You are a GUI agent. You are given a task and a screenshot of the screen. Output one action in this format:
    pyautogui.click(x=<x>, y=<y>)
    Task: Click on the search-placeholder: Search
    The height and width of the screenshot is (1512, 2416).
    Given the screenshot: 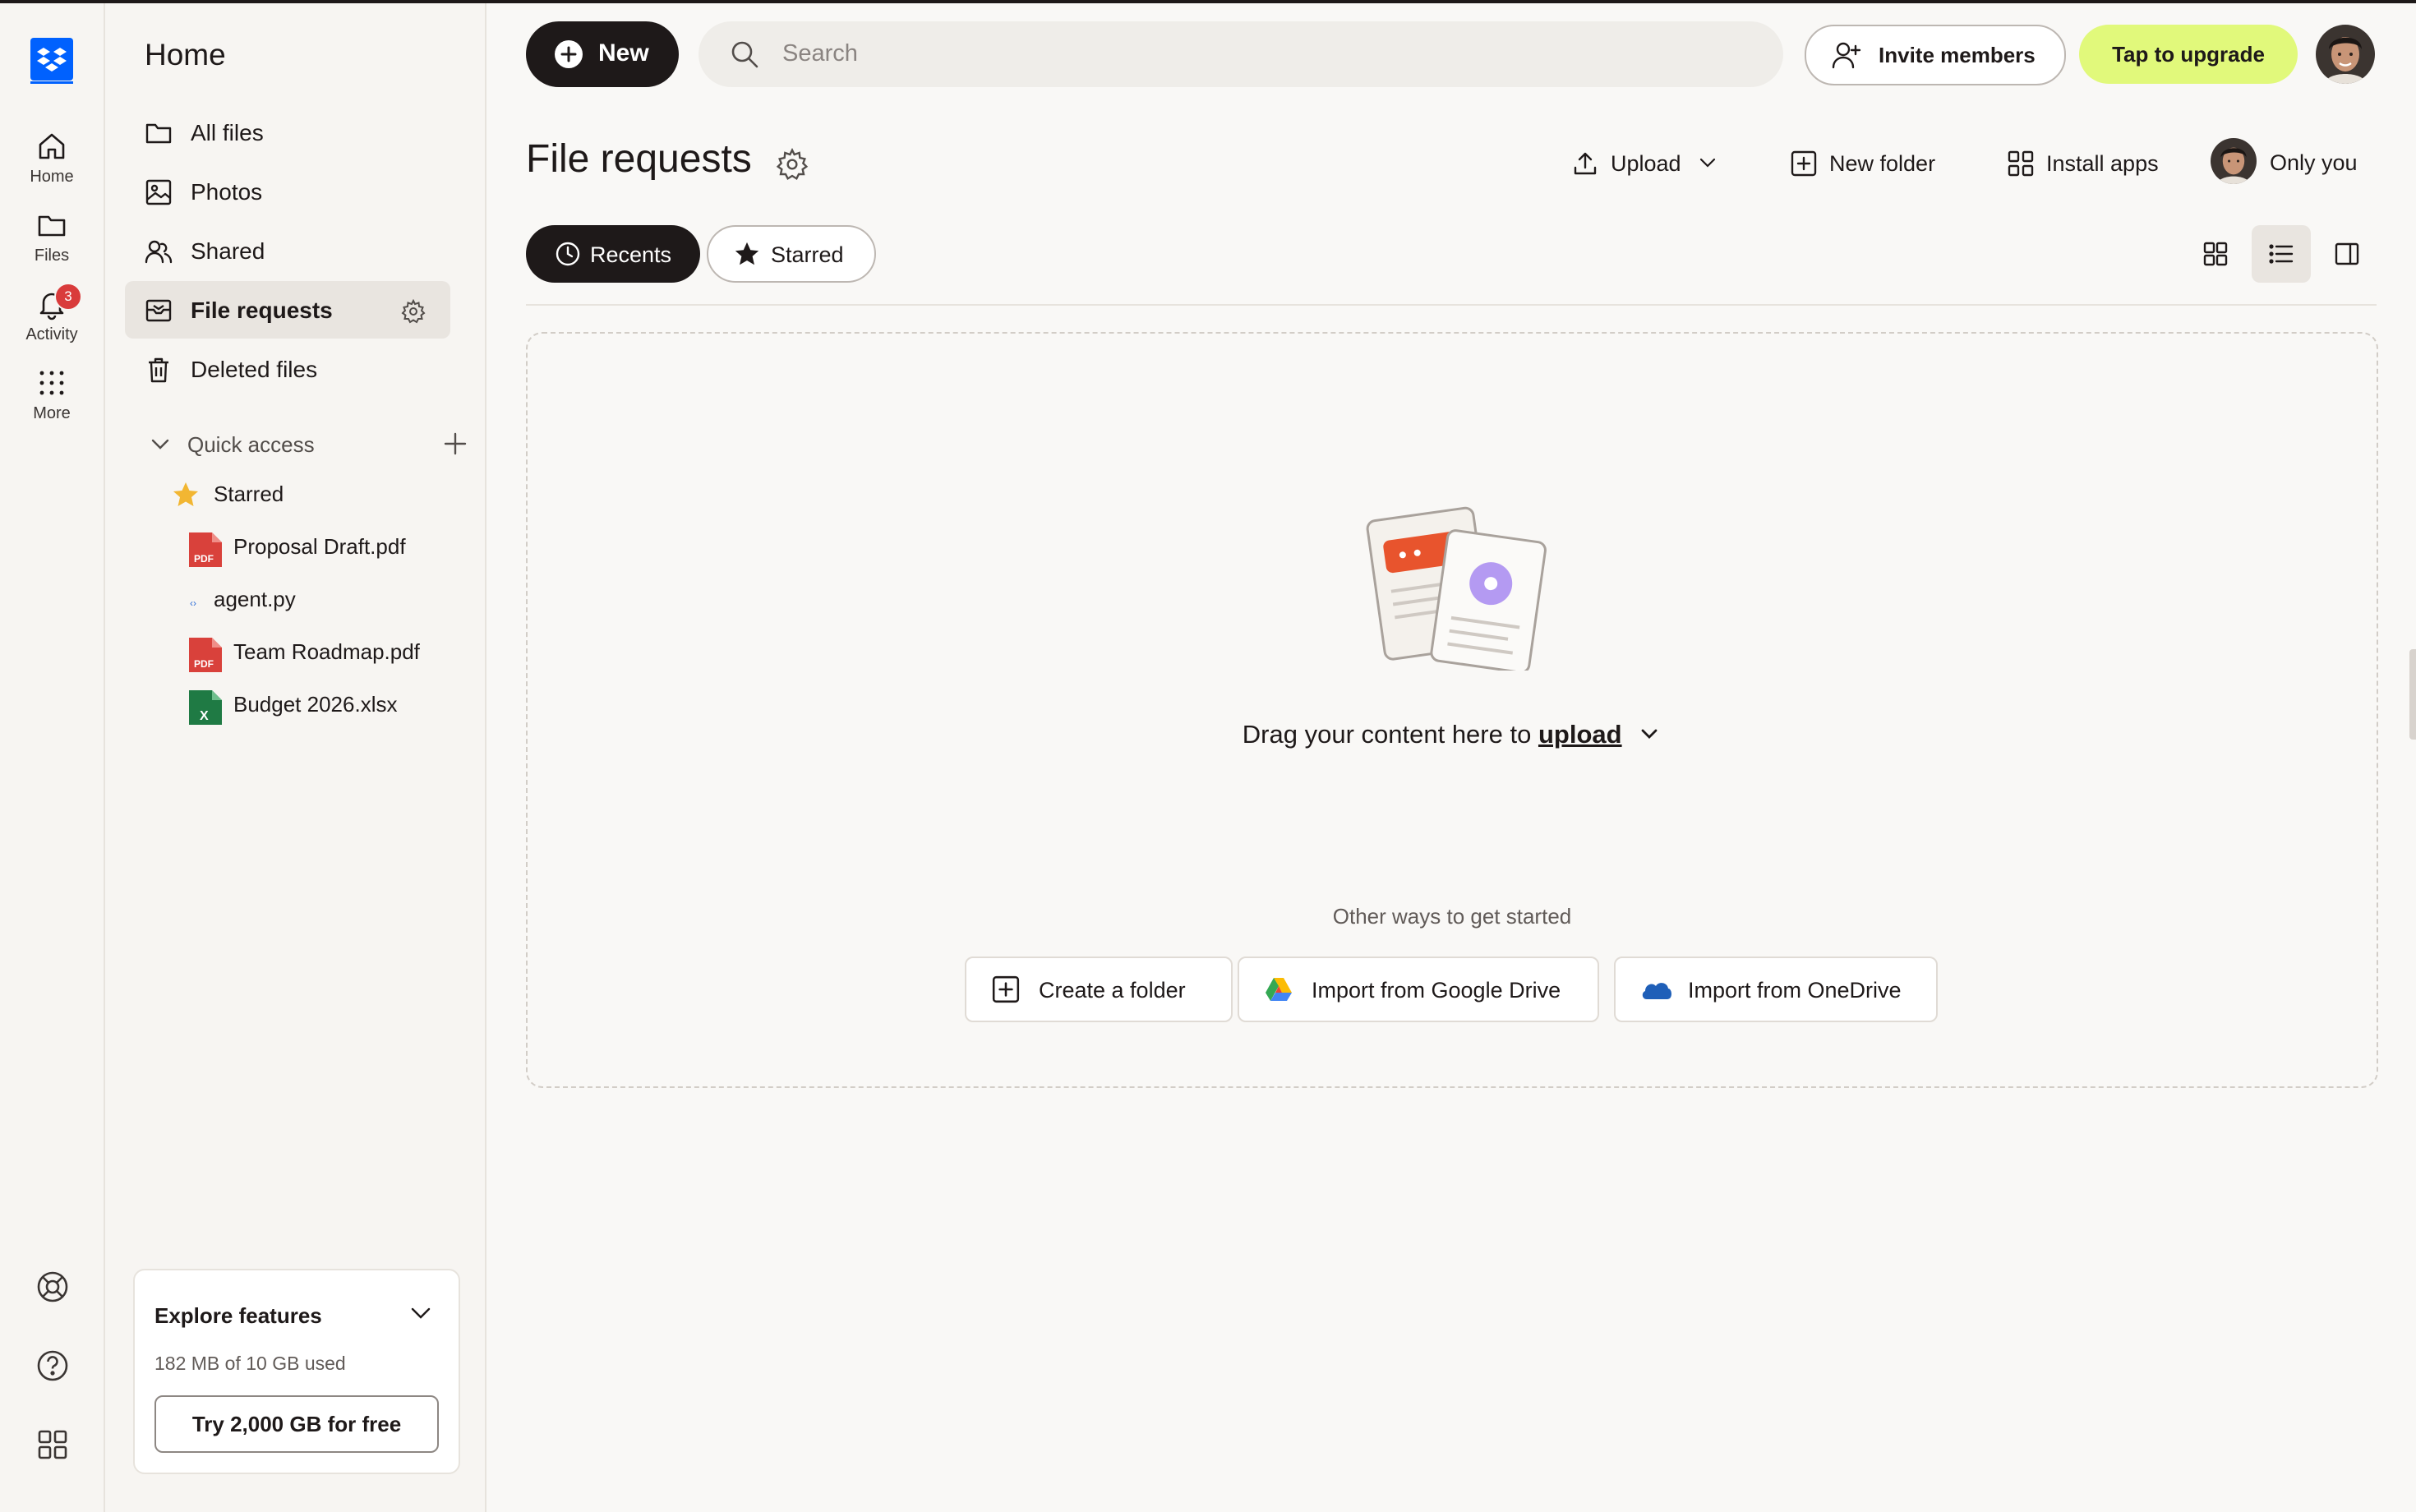 What is the action you would take?
    pyautogui.click(x=820, y=54)
    